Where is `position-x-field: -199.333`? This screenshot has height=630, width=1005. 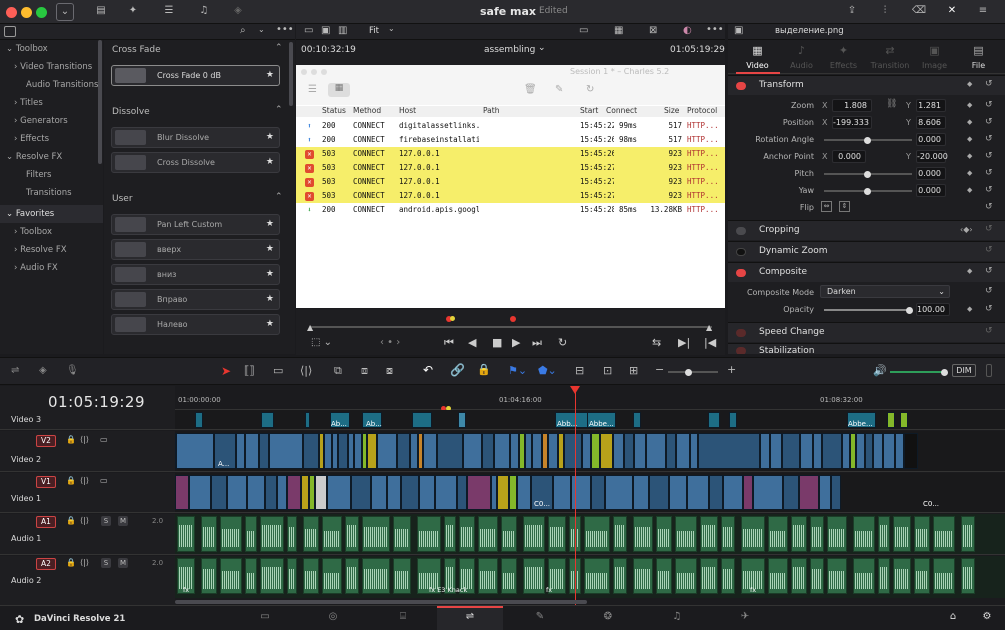
position-x-field: -199.333 is located at coordinates (852, 122).